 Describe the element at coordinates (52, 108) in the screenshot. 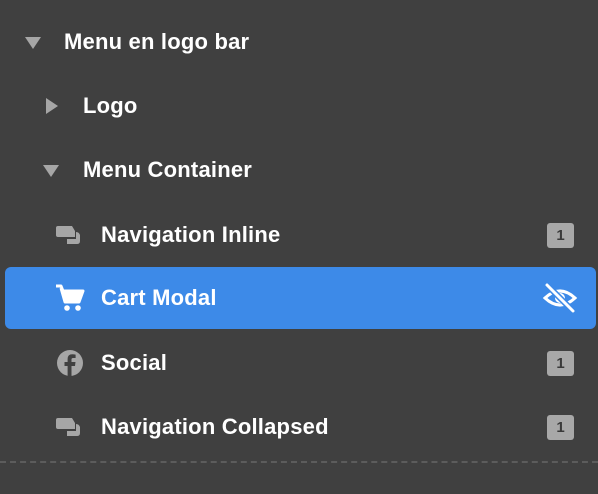

I see `caret-right-icon` at that location.